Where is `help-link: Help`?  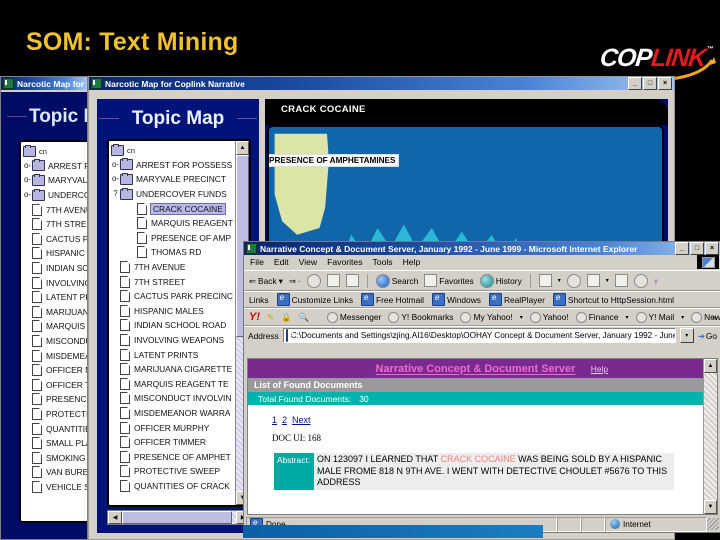
help-link: Help is located at coordinates (599, 369).